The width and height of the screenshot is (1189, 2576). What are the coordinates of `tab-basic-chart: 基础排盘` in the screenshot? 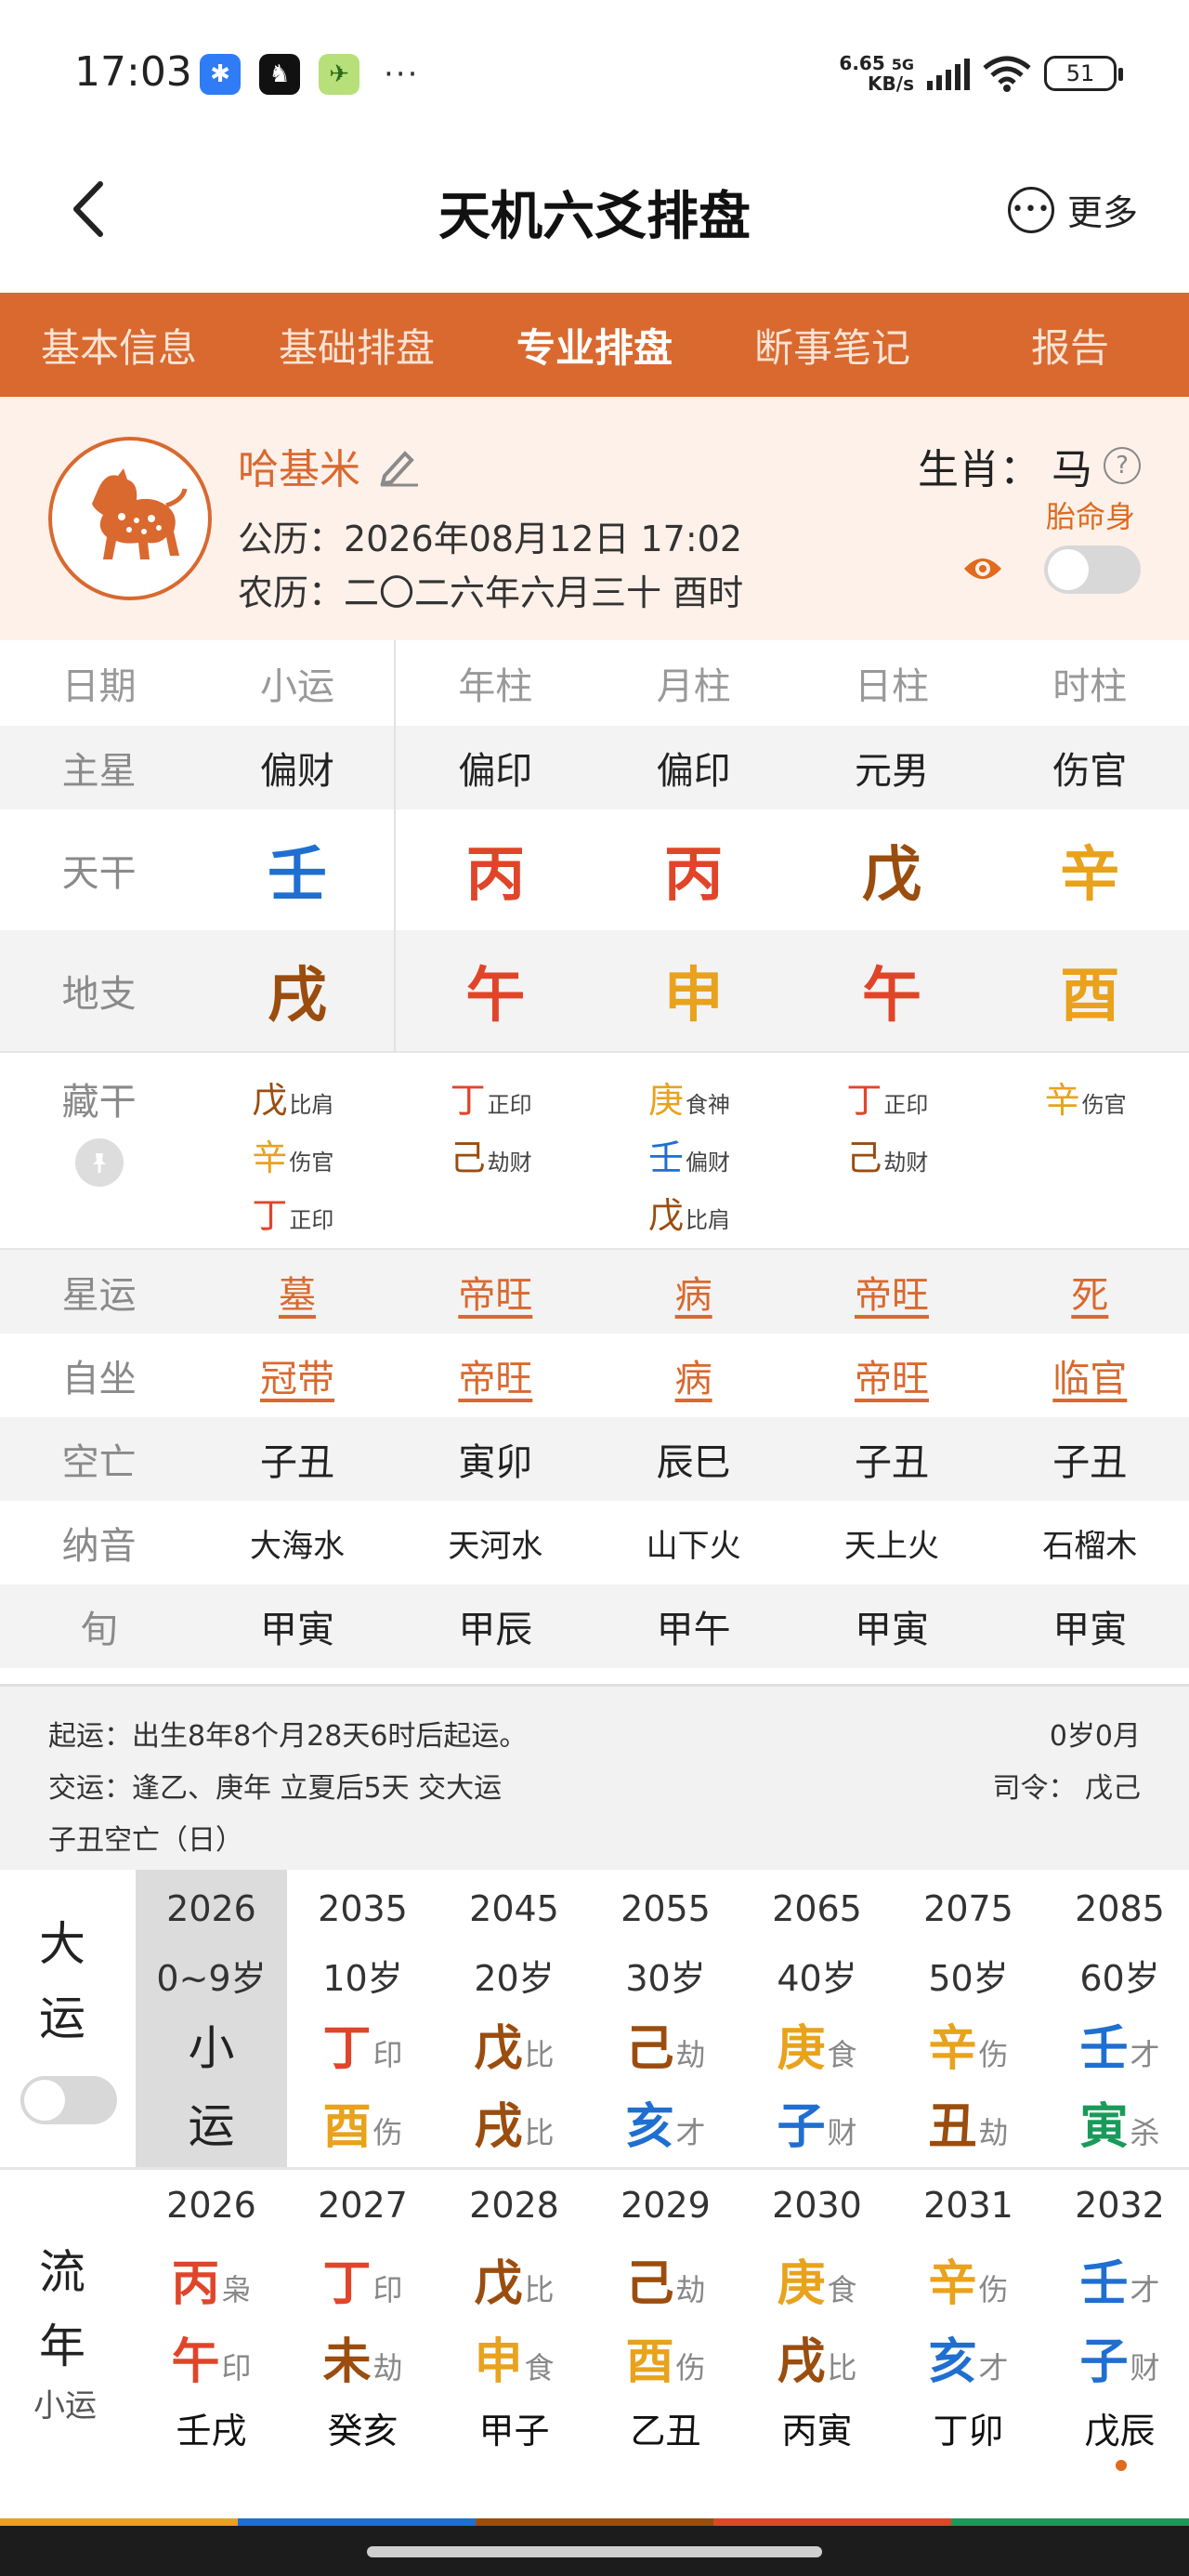 It's located at (357, 345).